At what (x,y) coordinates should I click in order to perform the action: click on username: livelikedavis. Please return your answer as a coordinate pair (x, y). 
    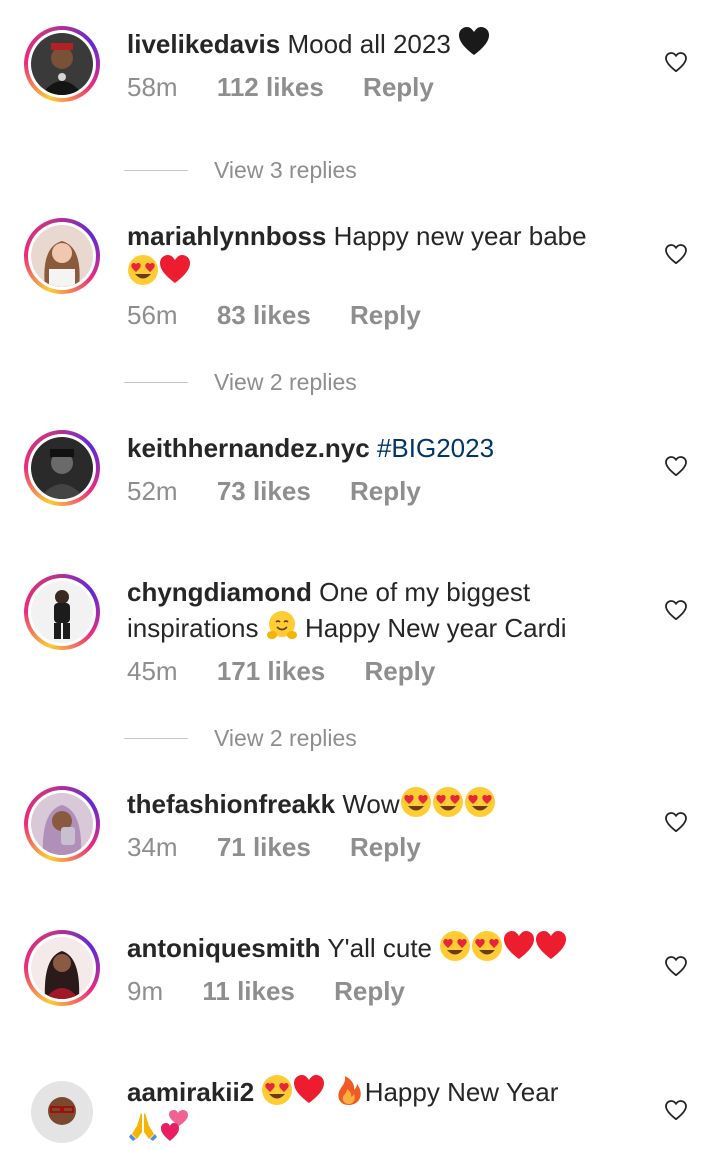
    Looking at the image, I should click on (203, 44).